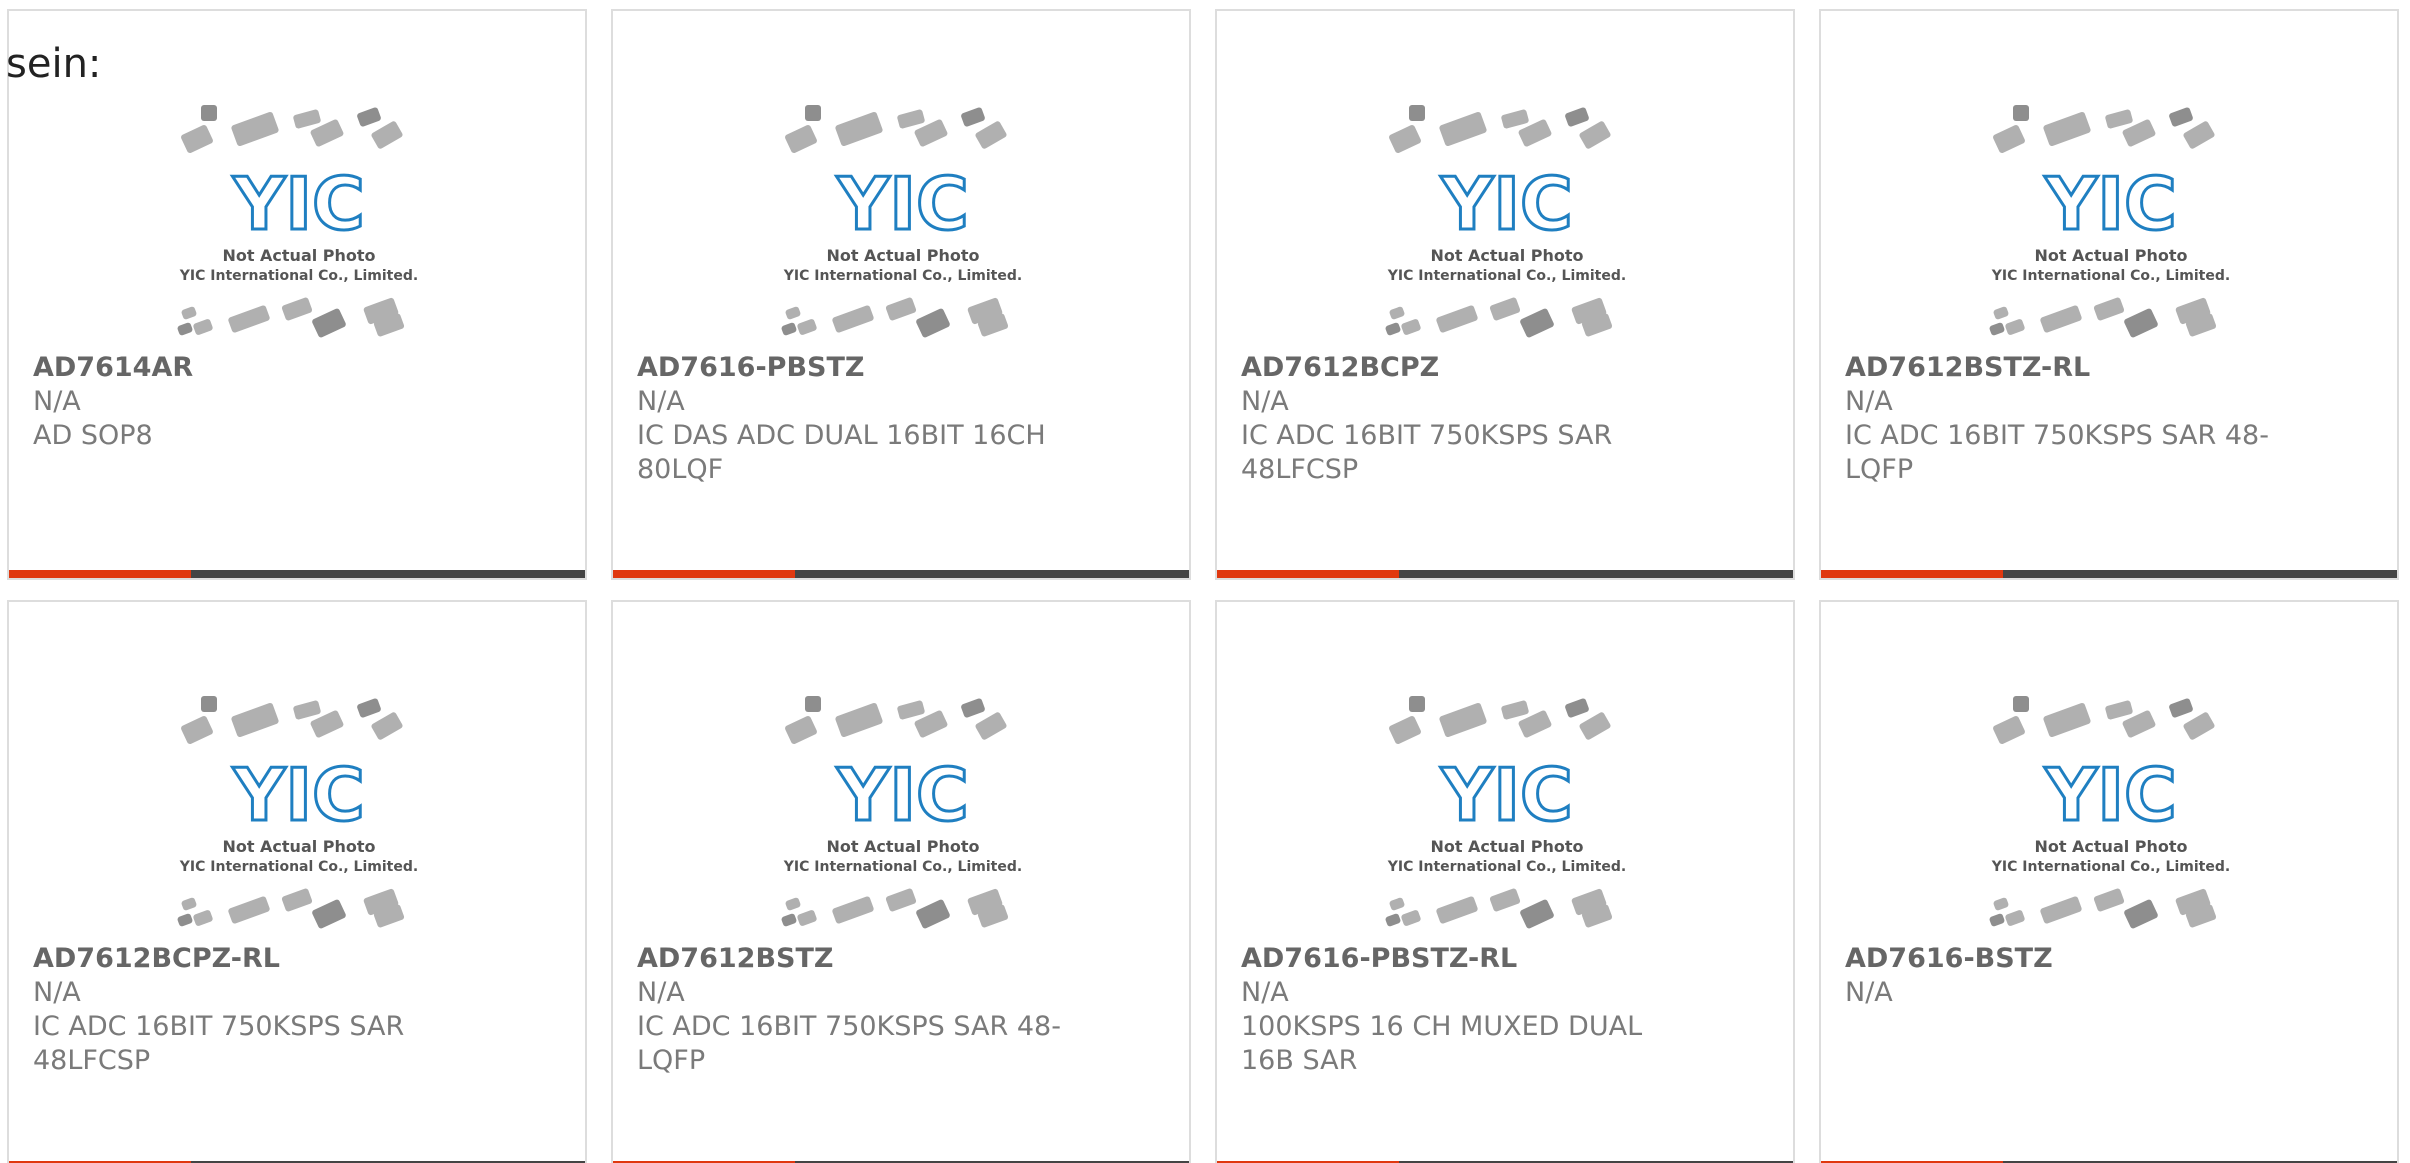 The width and height of the screenshot is (2410, 1163). Describe the element at coordinates (1967, 368) in the screenshot. I see `part-number: AD7612BSTZ-RL` at that location.